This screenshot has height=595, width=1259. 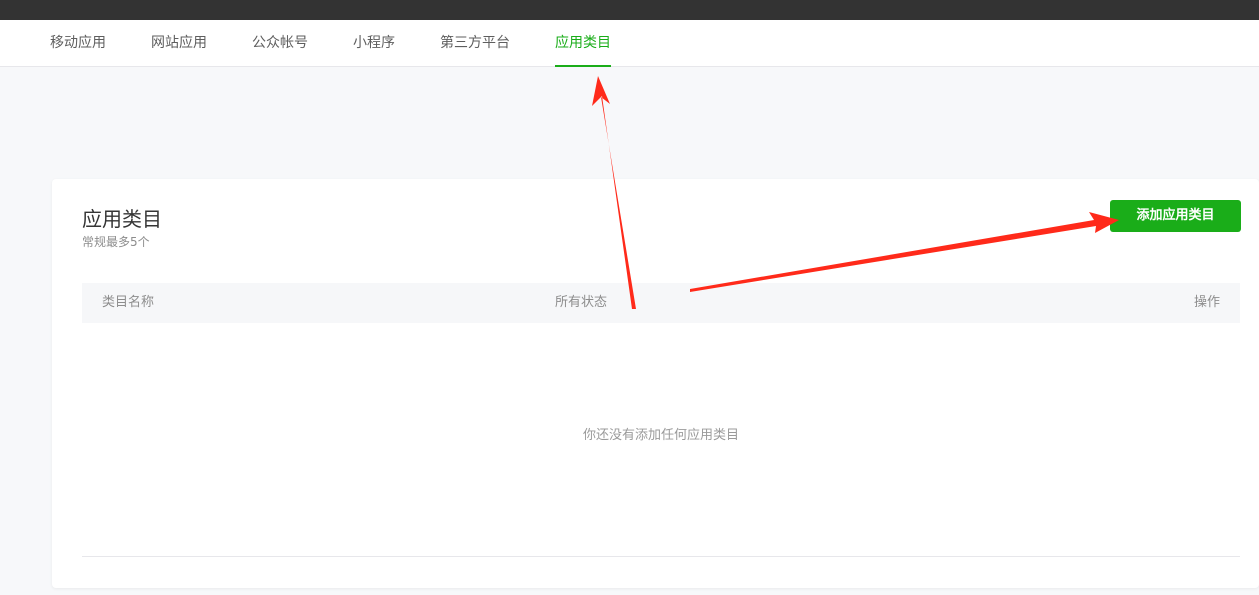 What do you see at coordinates (179, 43) in the screenshot?
I see `tab-website-apps: 网站应用` at bounding box center [179, 43].